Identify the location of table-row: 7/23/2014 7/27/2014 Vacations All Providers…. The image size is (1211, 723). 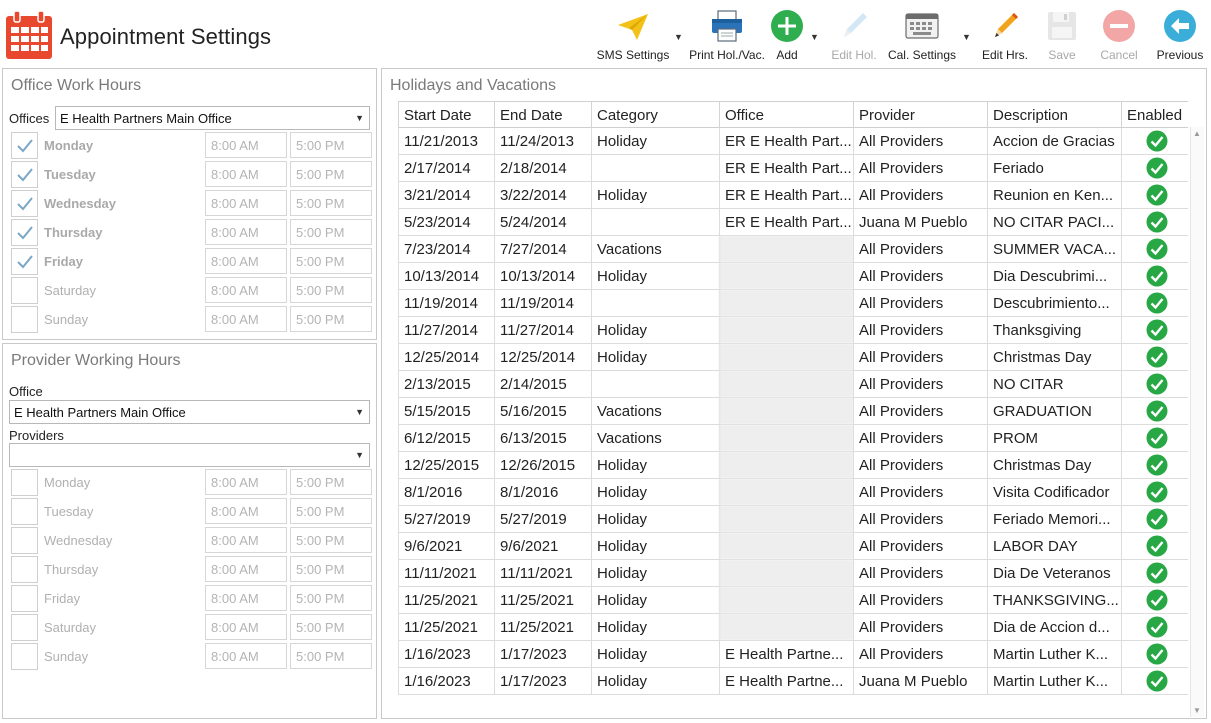
(793, 249).